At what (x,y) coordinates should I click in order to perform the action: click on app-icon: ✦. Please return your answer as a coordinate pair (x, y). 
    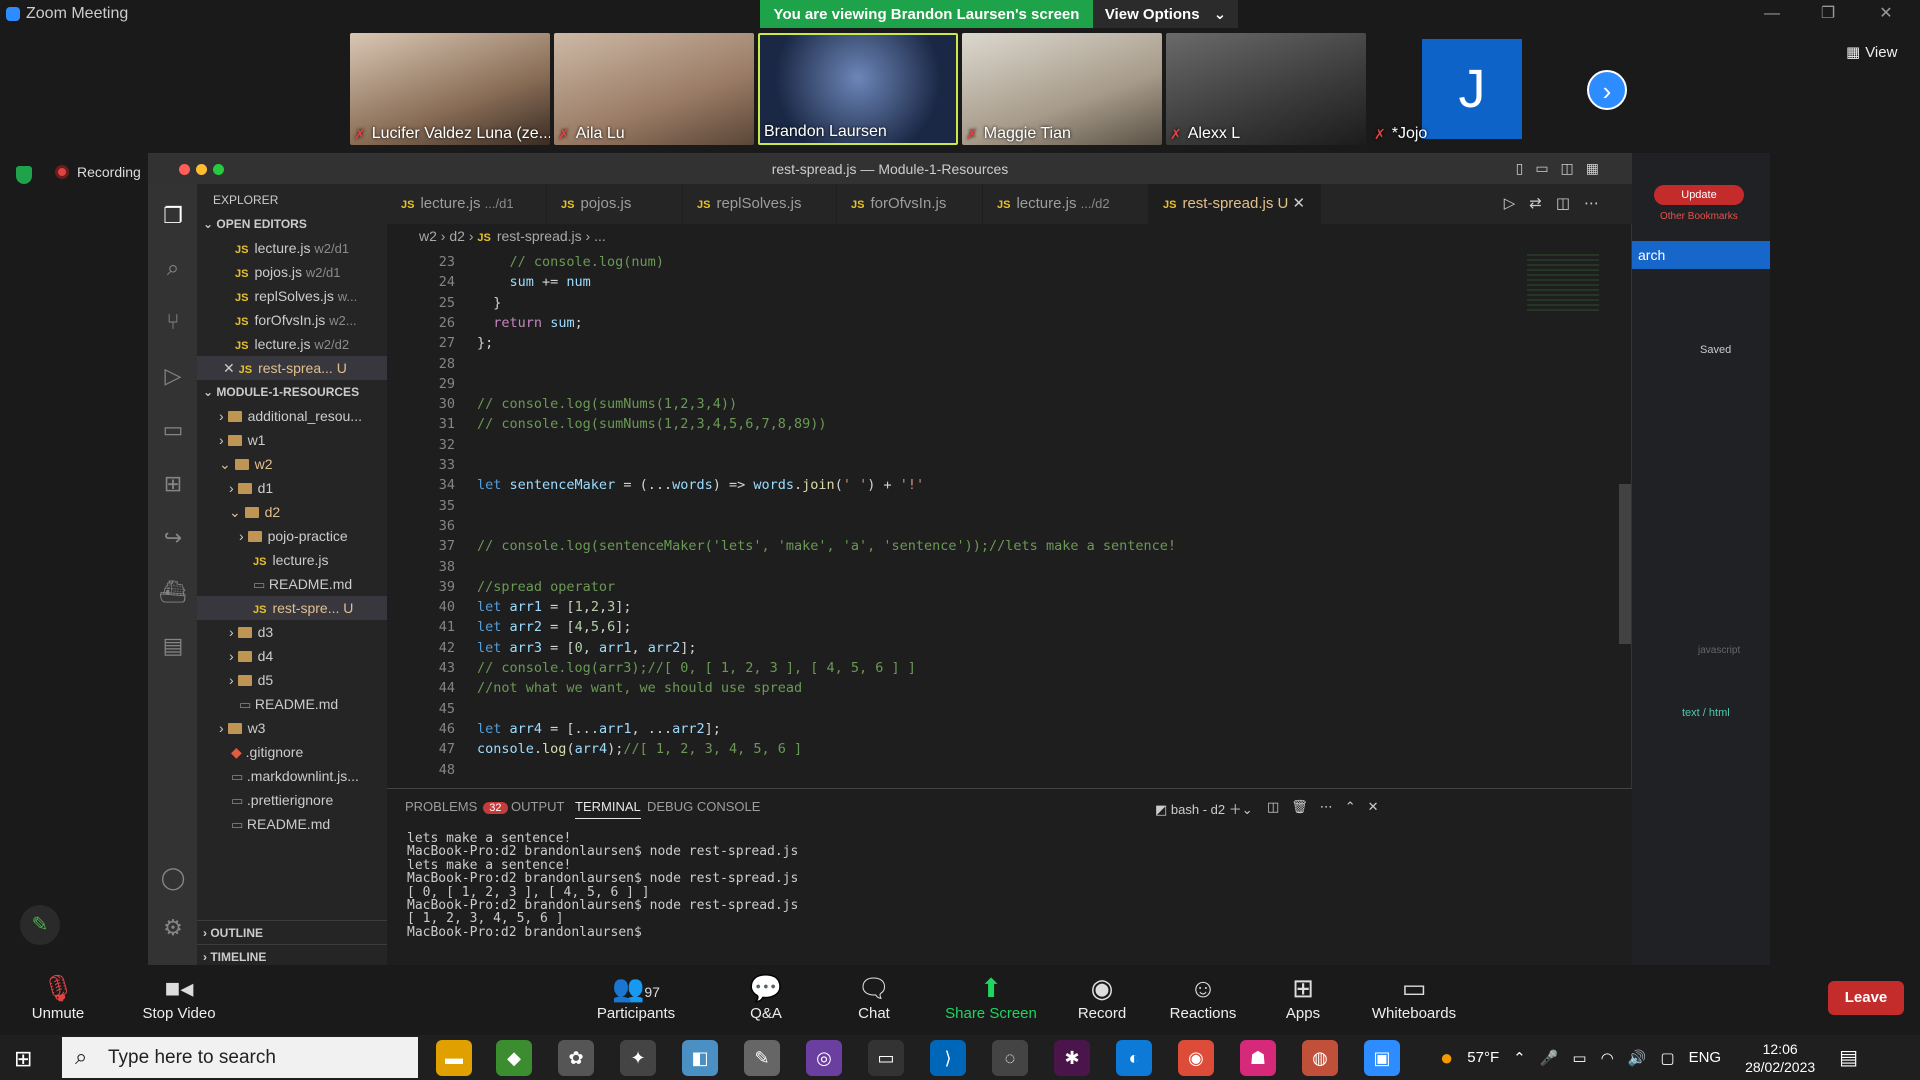
    Looking at the image, I should click on (638, 1058).